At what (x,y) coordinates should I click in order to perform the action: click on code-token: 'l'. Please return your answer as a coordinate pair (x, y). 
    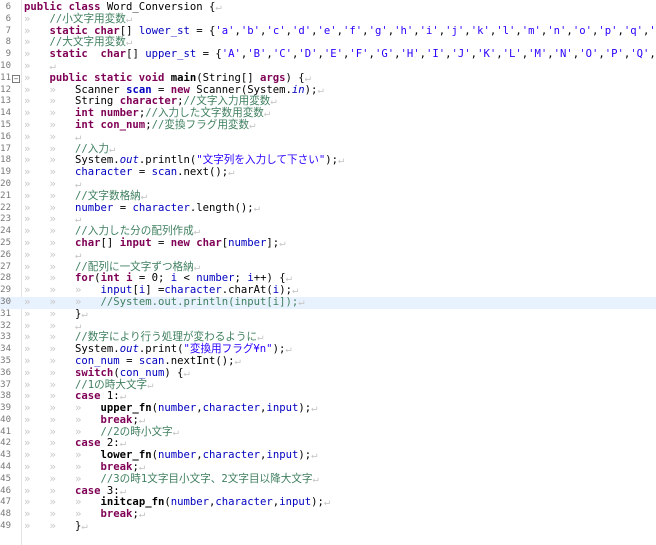
    Looking at the image, I should click on (506, 30).